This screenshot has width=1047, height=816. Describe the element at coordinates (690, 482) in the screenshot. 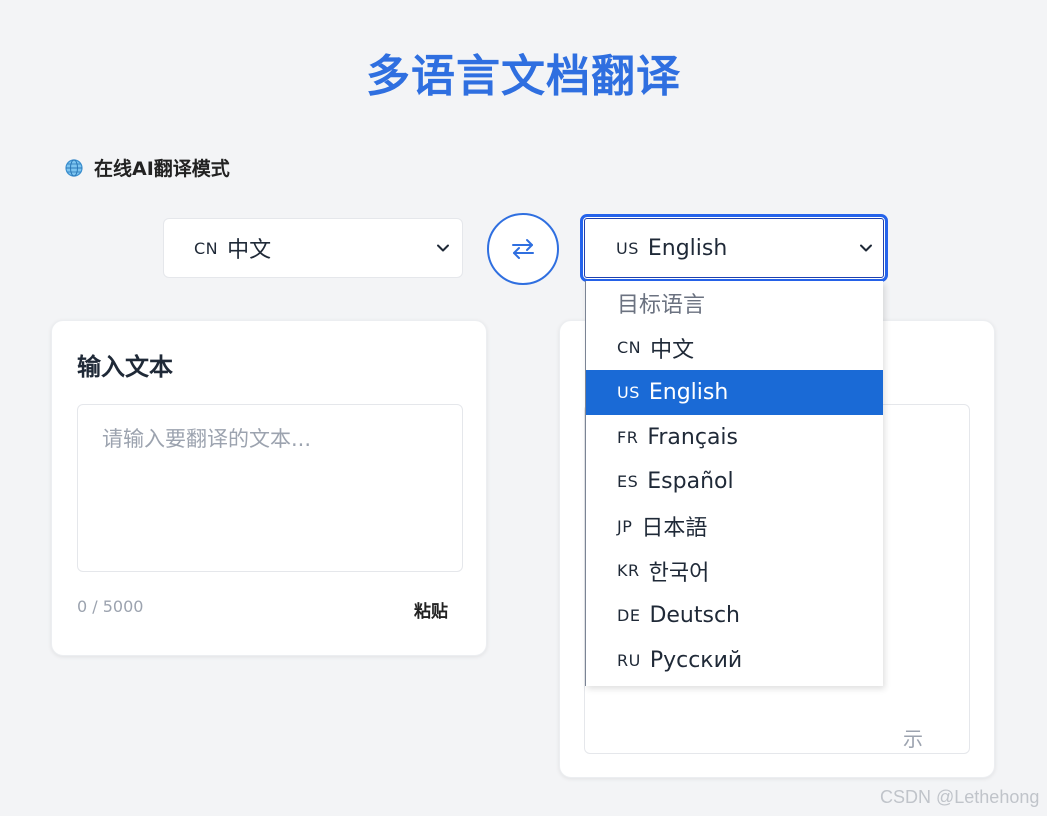

I see `option-label: Español` at that location.